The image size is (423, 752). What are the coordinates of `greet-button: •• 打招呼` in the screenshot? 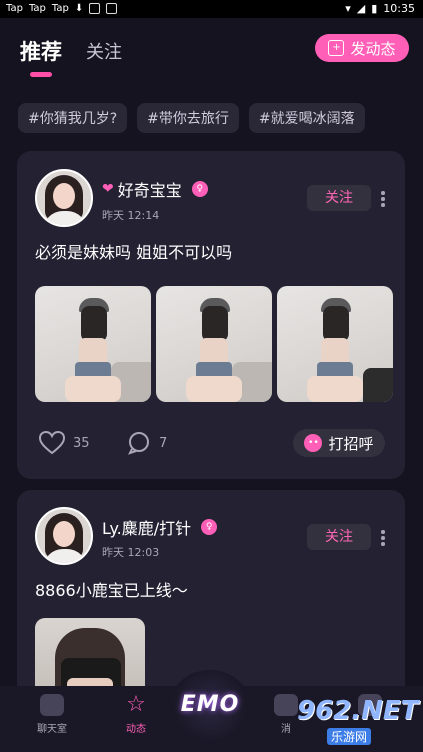 It's located at (339, 443).